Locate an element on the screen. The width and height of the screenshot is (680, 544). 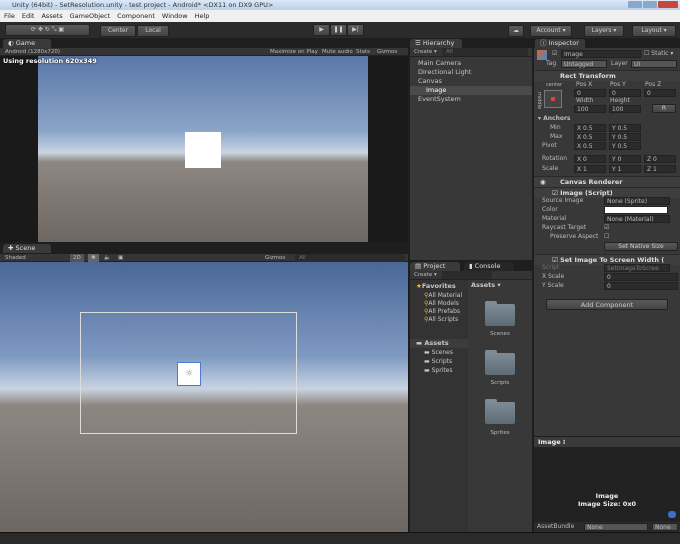
source-image-field: None (Sprite) is located at coordinates (637, 201).